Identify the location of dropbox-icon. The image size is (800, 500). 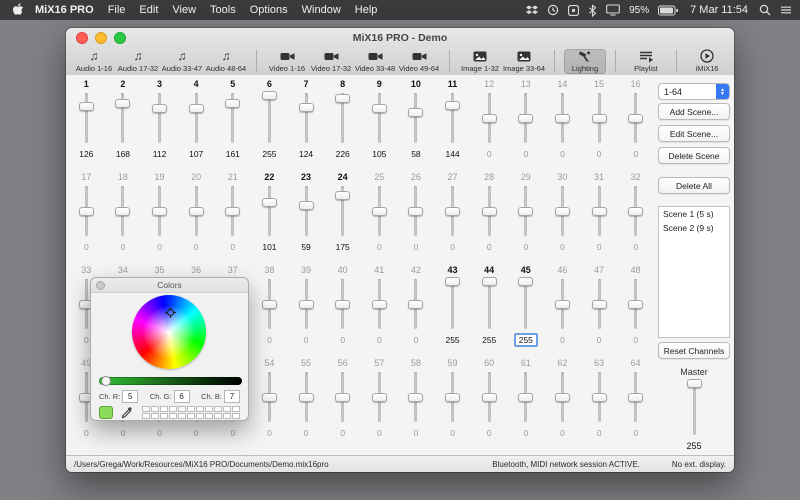
(532, 10).